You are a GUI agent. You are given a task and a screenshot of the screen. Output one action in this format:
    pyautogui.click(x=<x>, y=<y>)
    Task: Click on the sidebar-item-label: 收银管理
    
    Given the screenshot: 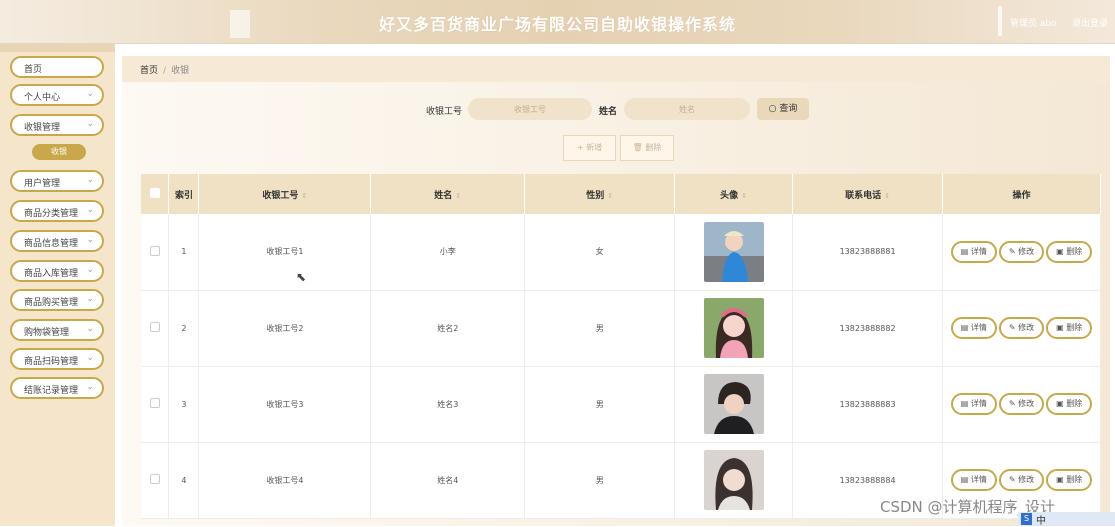 What is the action you would take?
    pyautogui.click(x=42, y=128)
    